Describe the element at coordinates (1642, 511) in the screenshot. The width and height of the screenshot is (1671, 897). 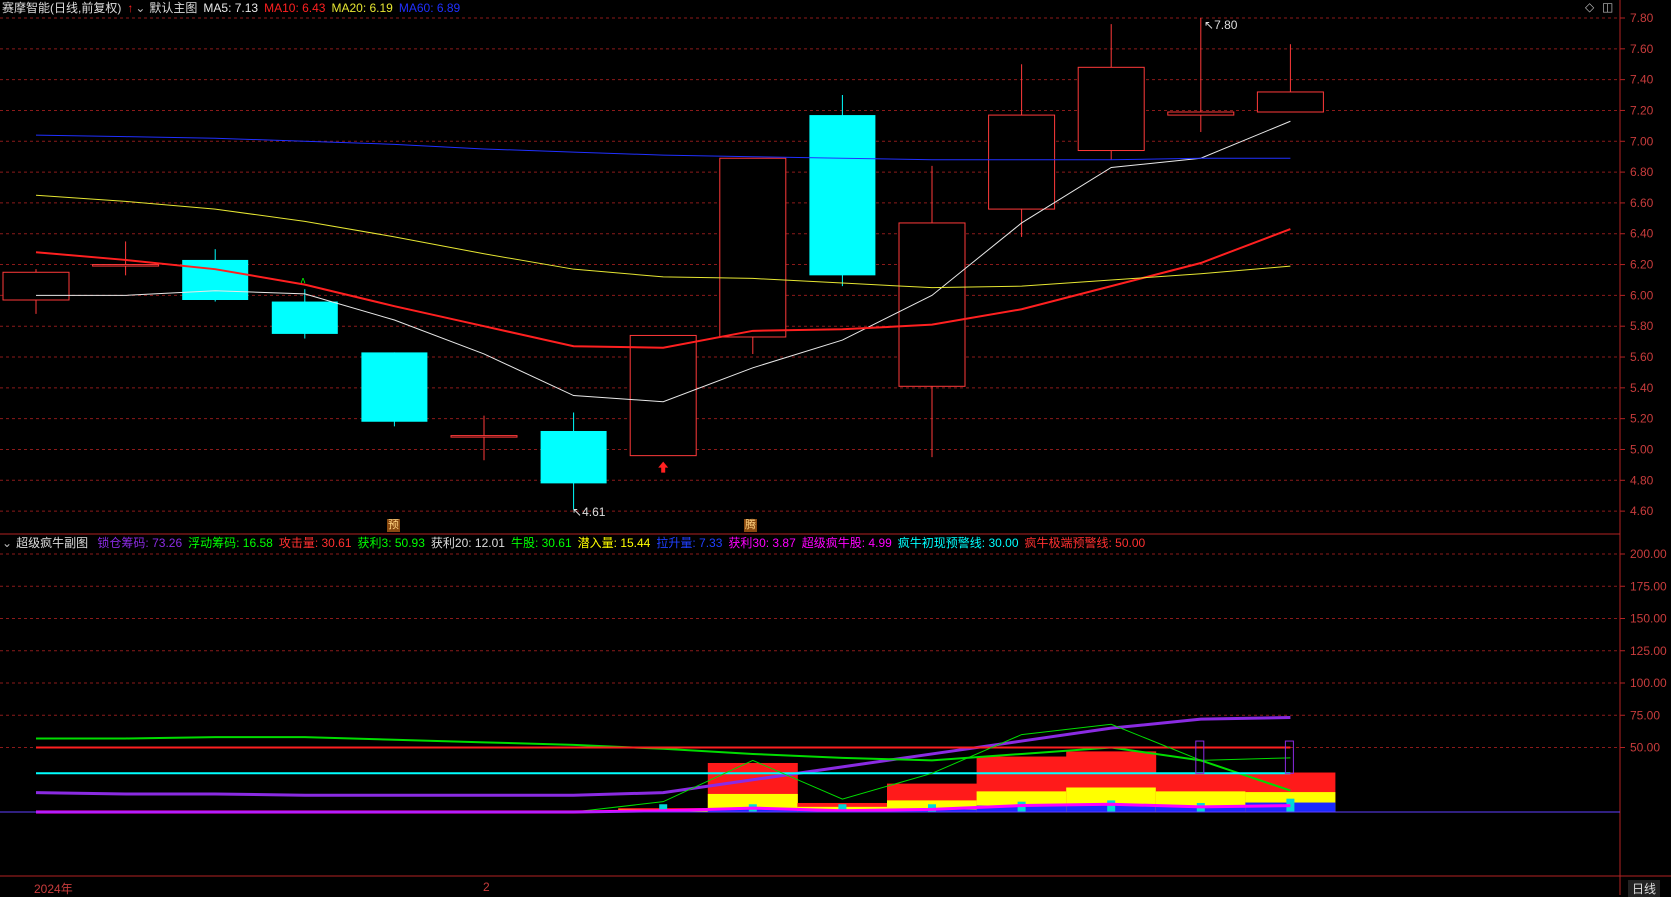
I see `main-tick-label: 4.60` at that location.